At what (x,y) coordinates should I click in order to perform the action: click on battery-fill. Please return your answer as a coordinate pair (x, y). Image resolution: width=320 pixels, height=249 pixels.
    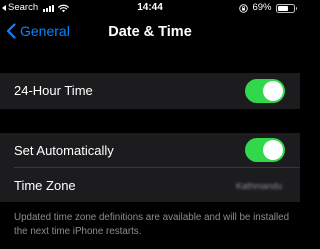
    Looking at the image, I should click on (282, 8).